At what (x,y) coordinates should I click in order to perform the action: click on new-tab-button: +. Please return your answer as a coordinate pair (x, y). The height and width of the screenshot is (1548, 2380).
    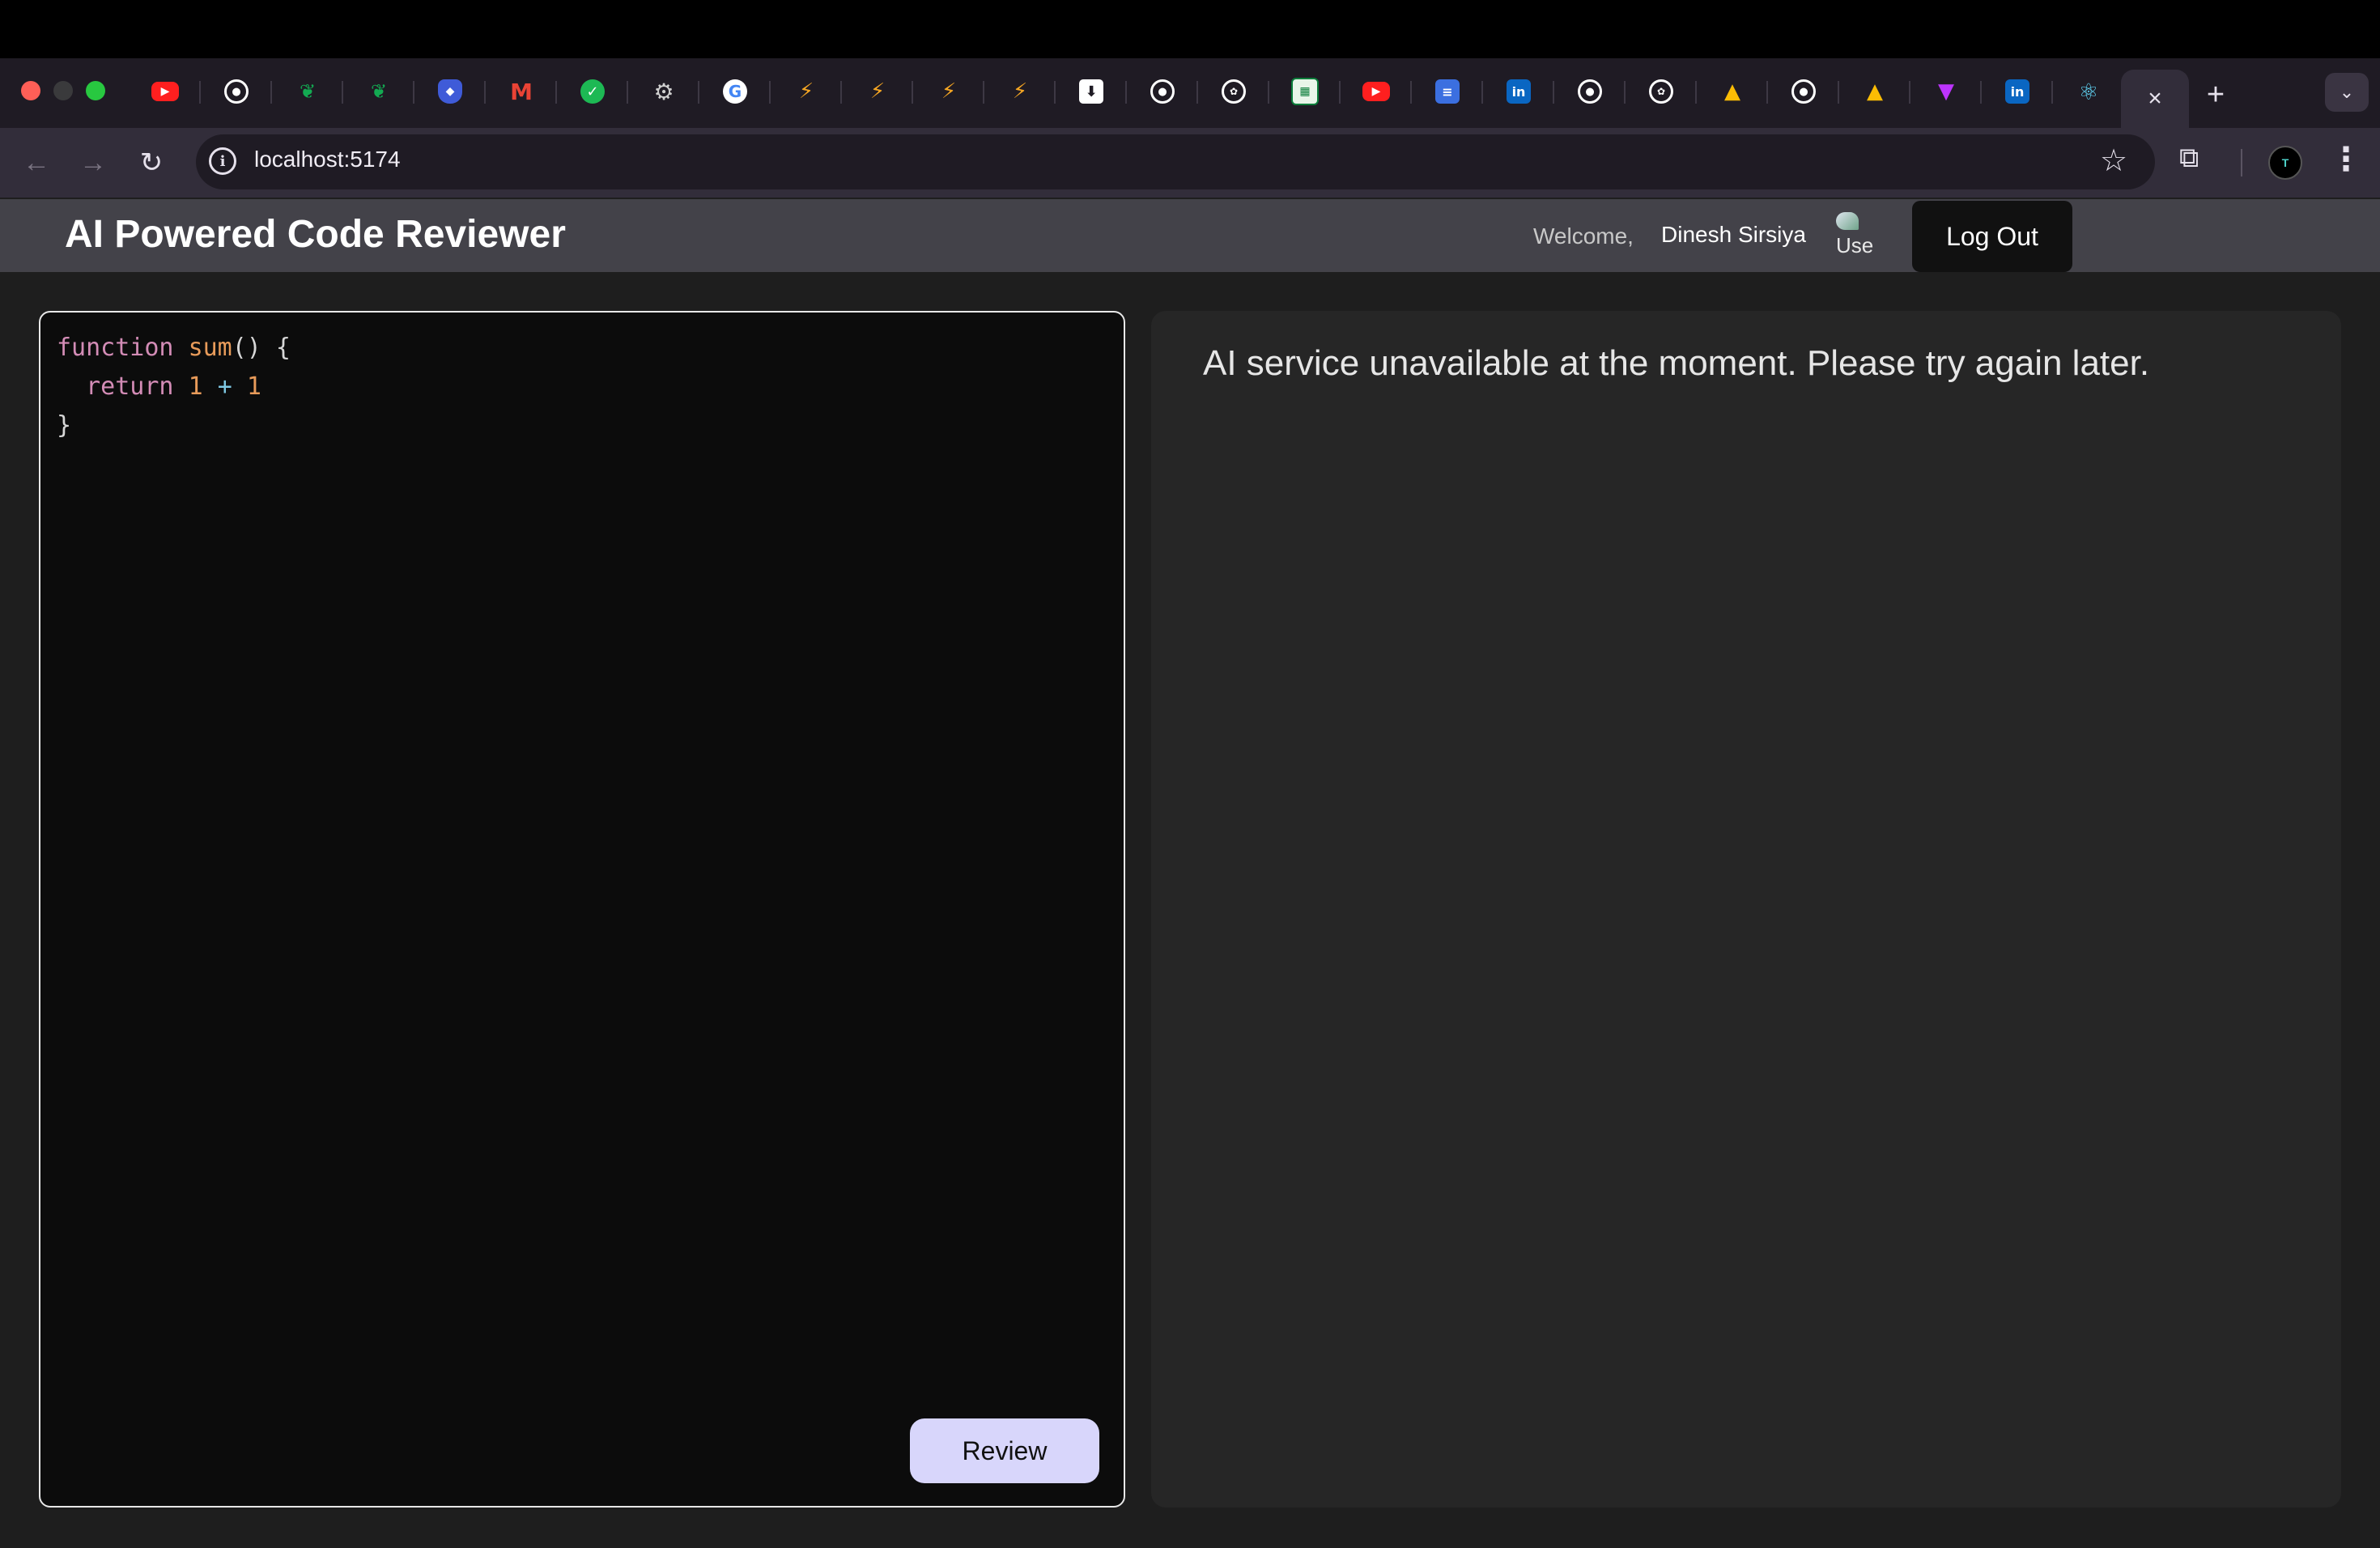
    Looking at the image, I should click on (2216, 95).